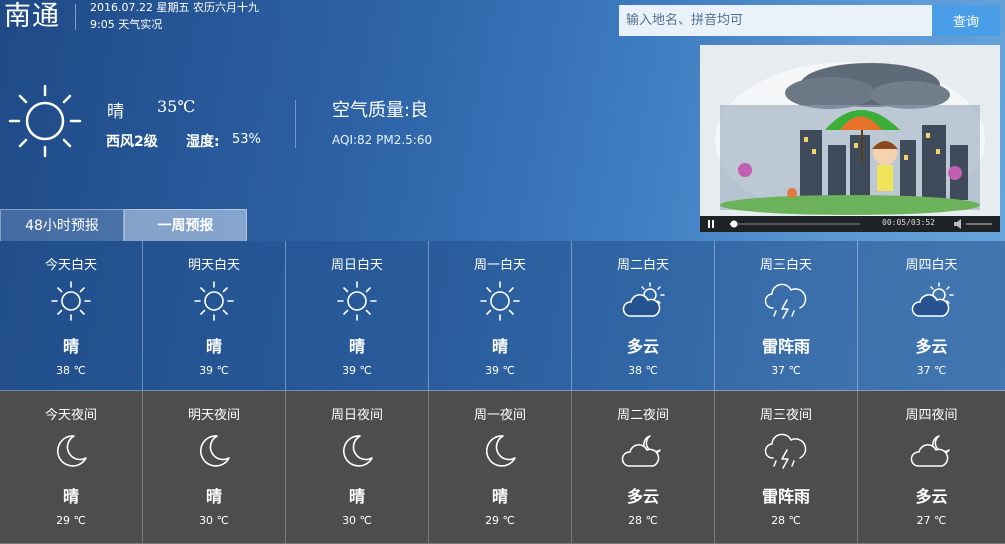 Image resolution: width=1005 pixels, height=544 pixels. What do you see at coordinates (213, 265) in the screenshot?
I see `forecast-period: 明天白天` at bounding box center [213, 265].